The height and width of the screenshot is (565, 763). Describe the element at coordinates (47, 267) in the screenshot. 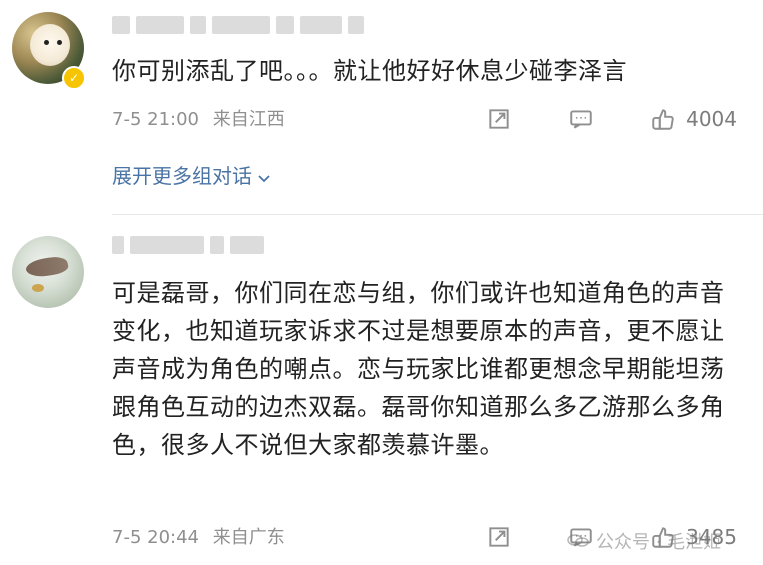

I see `fox-avatar-image` at that location.